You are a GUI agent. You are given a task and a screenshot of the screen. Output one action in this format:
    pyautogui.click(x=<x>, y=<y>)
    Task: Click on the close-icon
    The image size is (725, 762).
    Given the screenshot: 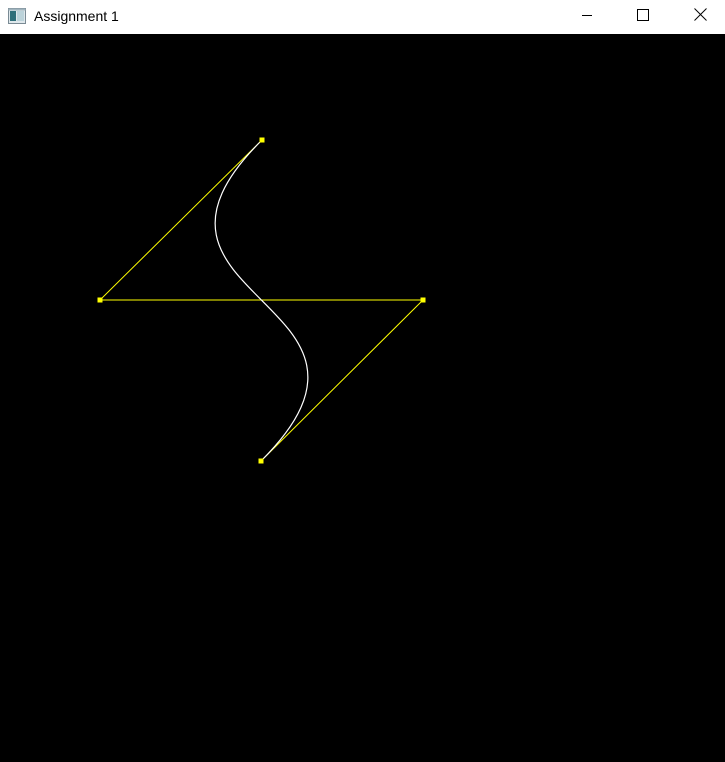 What is the action you would take?
    pyautogui.click(x=700, y=17)
    